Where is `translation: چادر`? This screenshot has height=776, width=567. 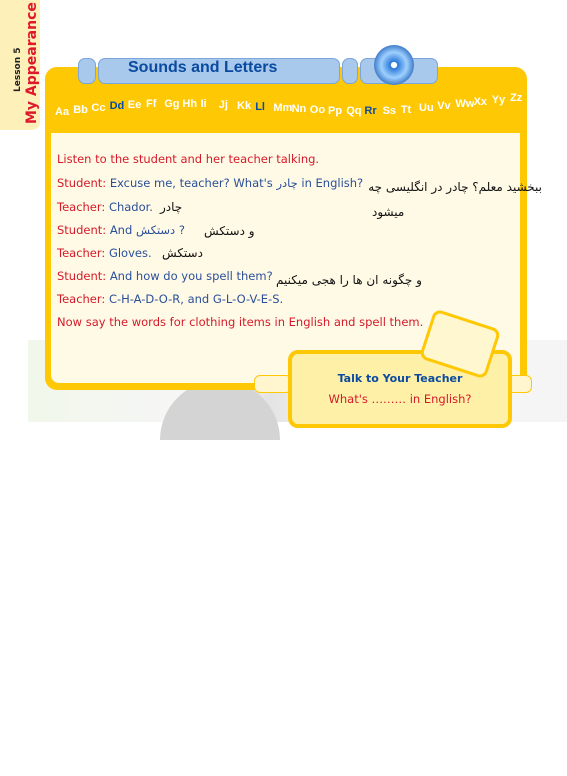
translation: چادر is located at coordinates (171, 207).